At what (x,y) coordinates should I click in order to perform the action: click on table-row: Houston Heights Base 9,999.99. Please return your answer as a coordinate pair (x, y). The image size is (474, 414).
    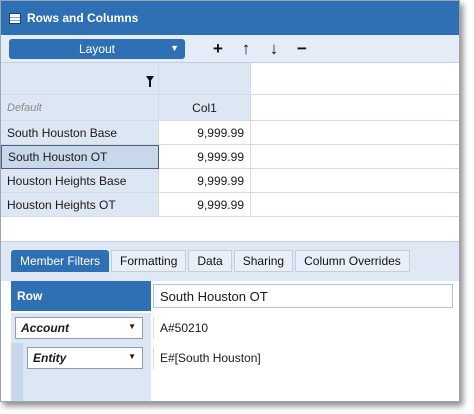
    Looking at the image, I should click on (230, 181).